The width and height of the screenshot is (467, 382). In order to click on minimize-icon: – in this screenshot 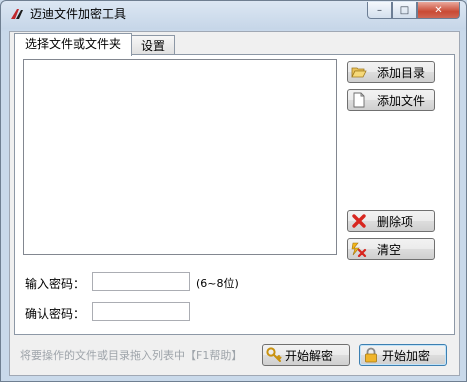, I will do `click(379, 10)`.